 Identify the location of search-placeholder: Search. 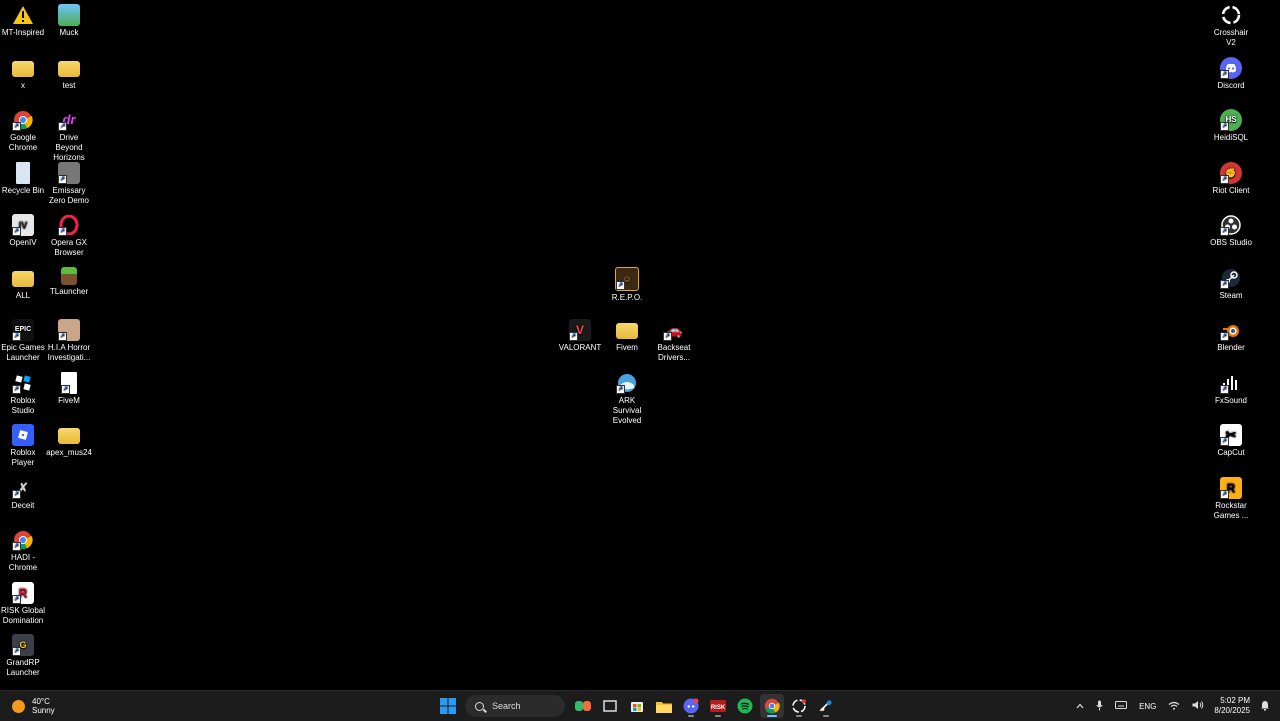
(506, 706).